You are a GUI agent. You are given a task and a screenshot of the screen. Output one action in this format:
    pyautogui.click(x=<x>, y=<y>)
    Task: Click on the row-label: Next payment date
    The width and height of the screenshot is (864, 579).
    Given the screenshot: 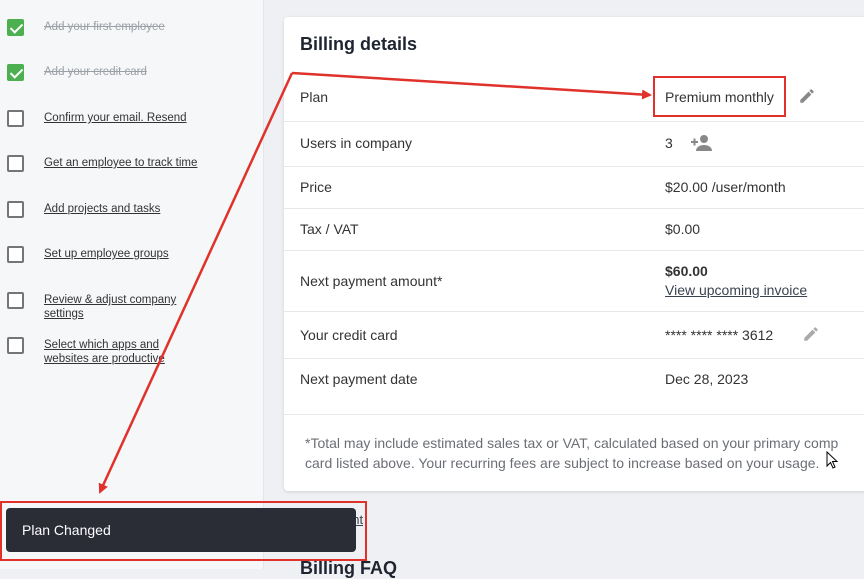 What is the action you would take?
    pyautogui.click(x=359, y=379)
    